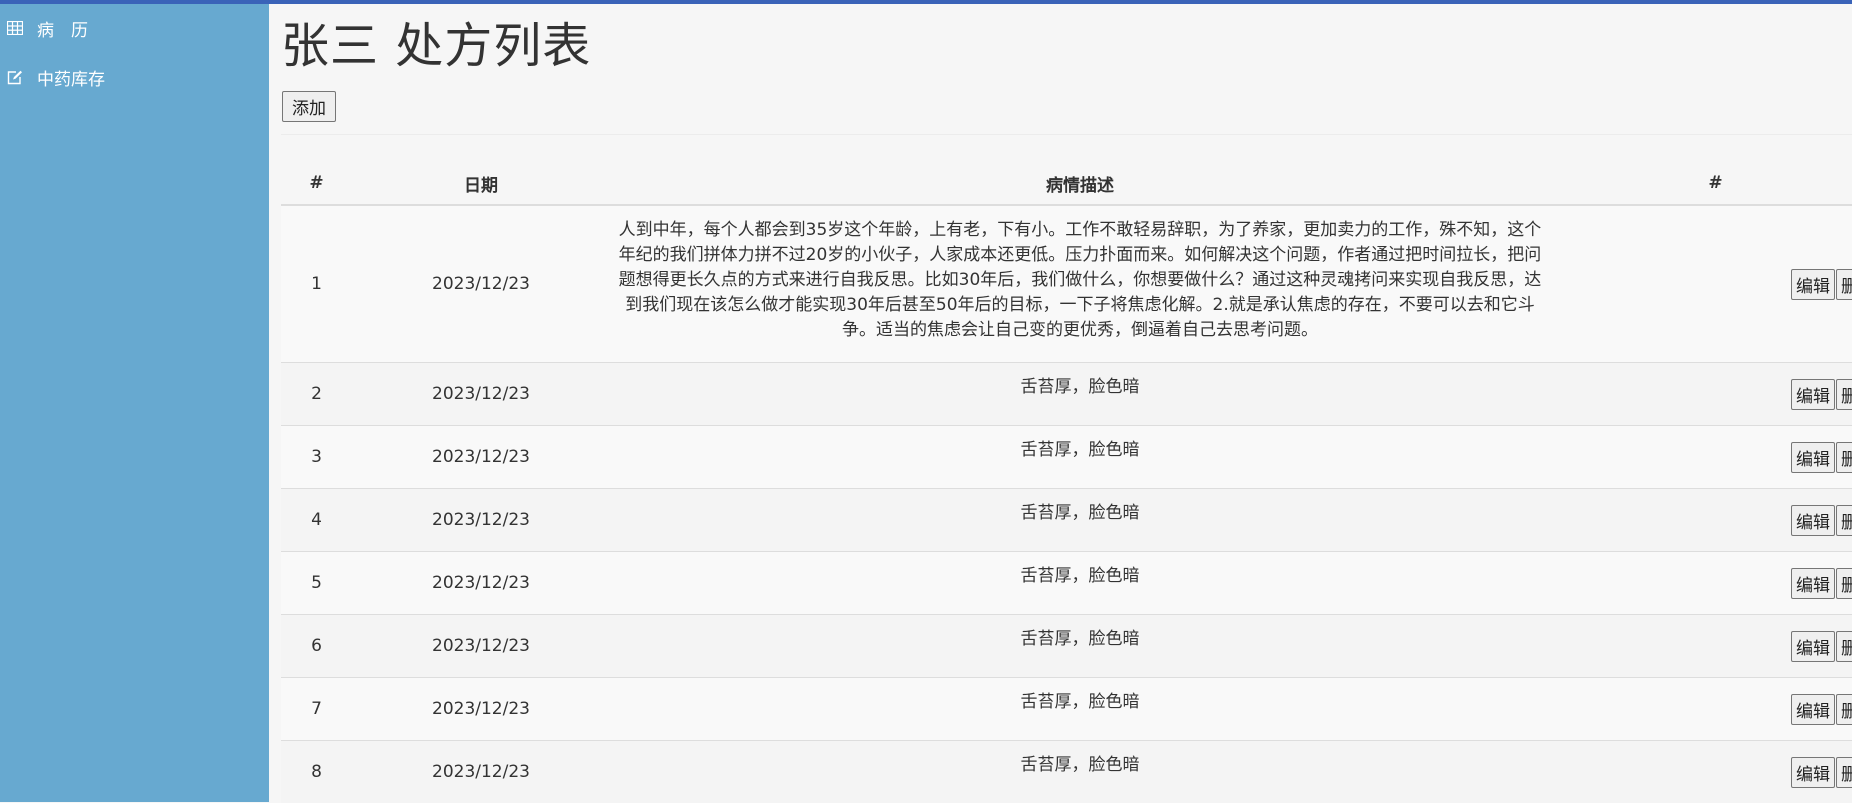 The height and width of the screenshot is (803, 1852). I want to click on column-header-number: #, so click(316, 183).